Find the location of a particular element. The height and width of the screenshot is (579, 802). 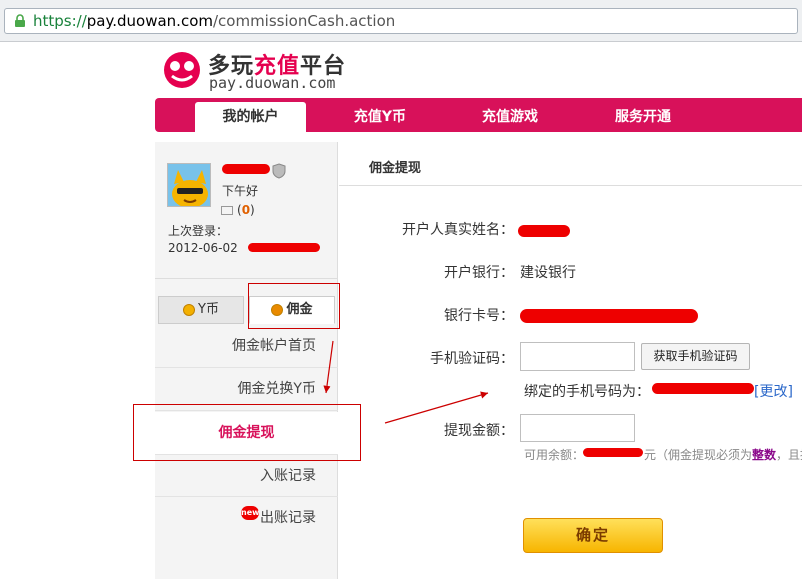

annotation-arrows is located at coordinates (406, 382).